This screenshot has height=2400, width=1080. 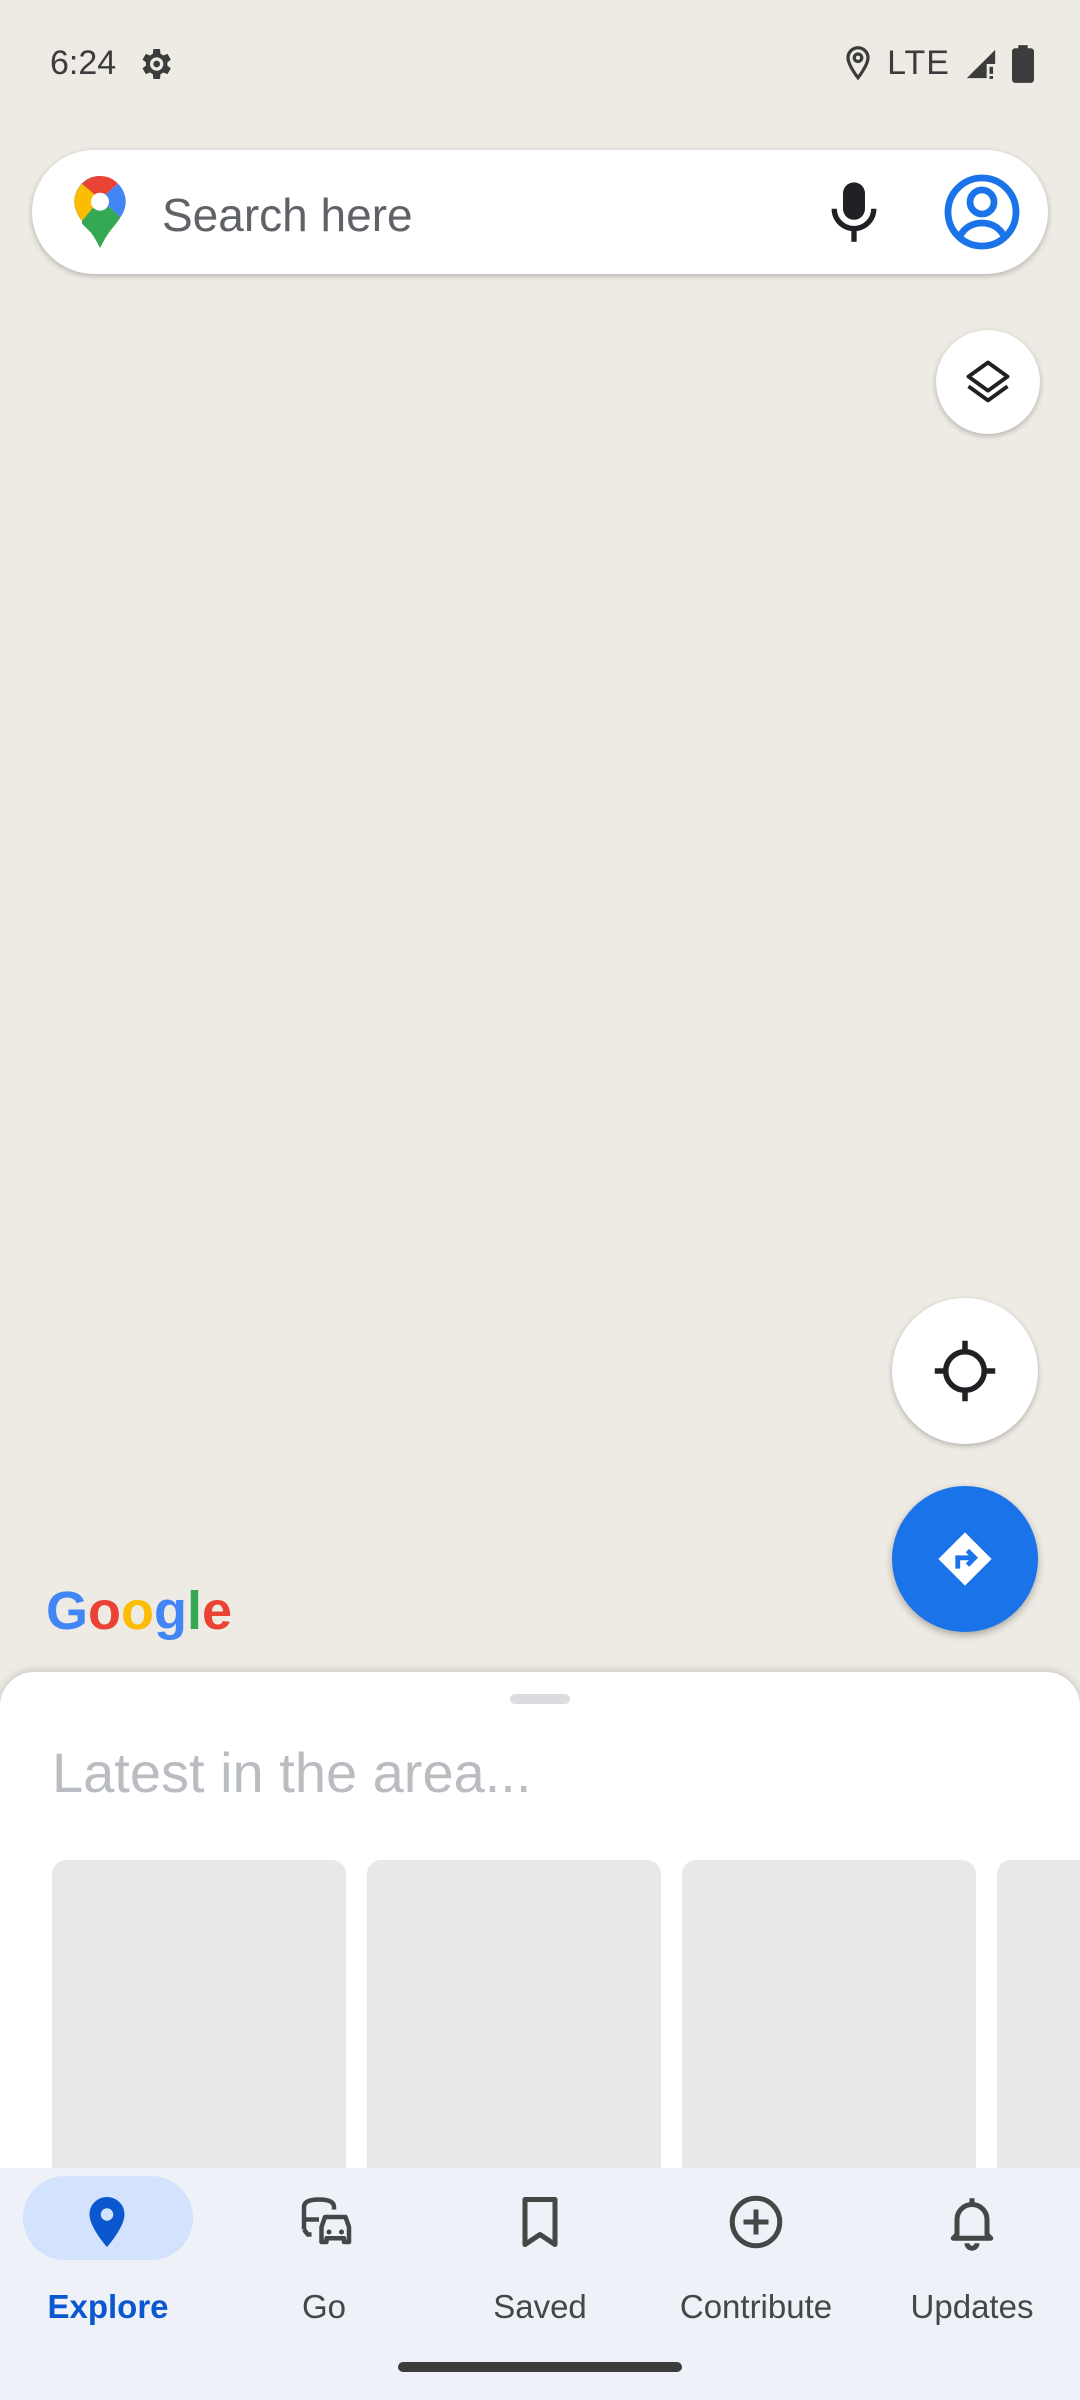 What do you see at coordinates (139, 1611) in the screenshot?
I see `google-watermark: Google` at bounding box center [139, 1611].